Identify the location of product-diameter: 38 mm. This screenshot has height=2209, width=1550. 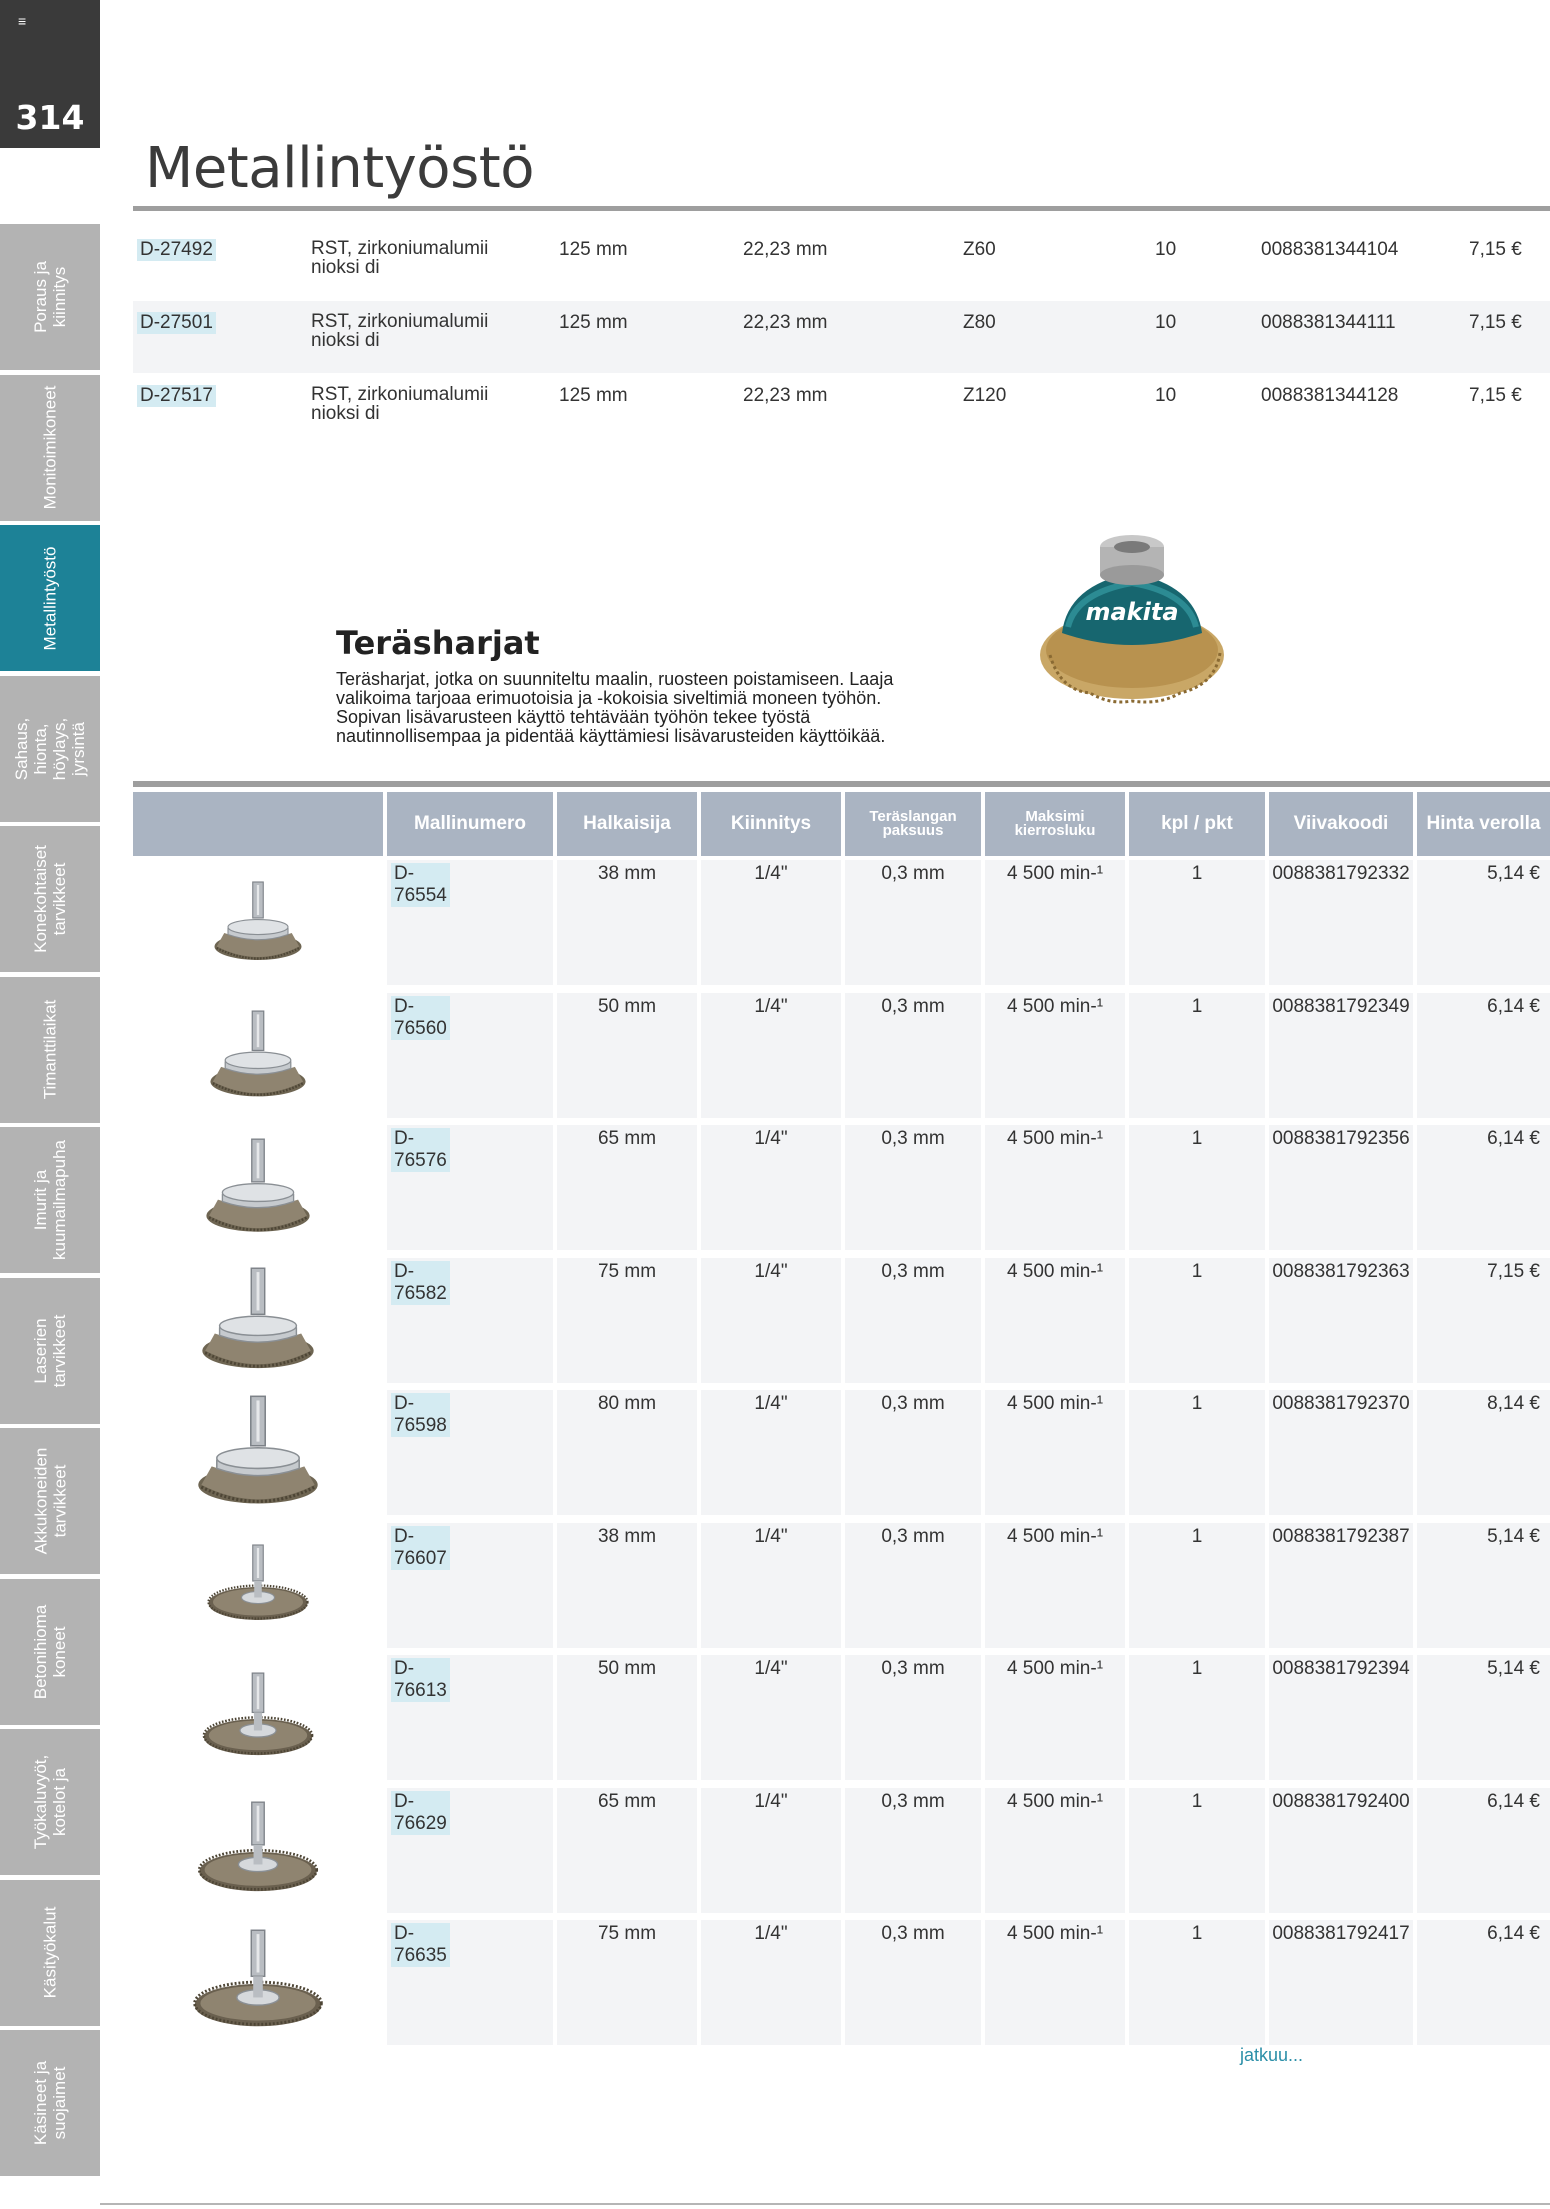
(627, 873).